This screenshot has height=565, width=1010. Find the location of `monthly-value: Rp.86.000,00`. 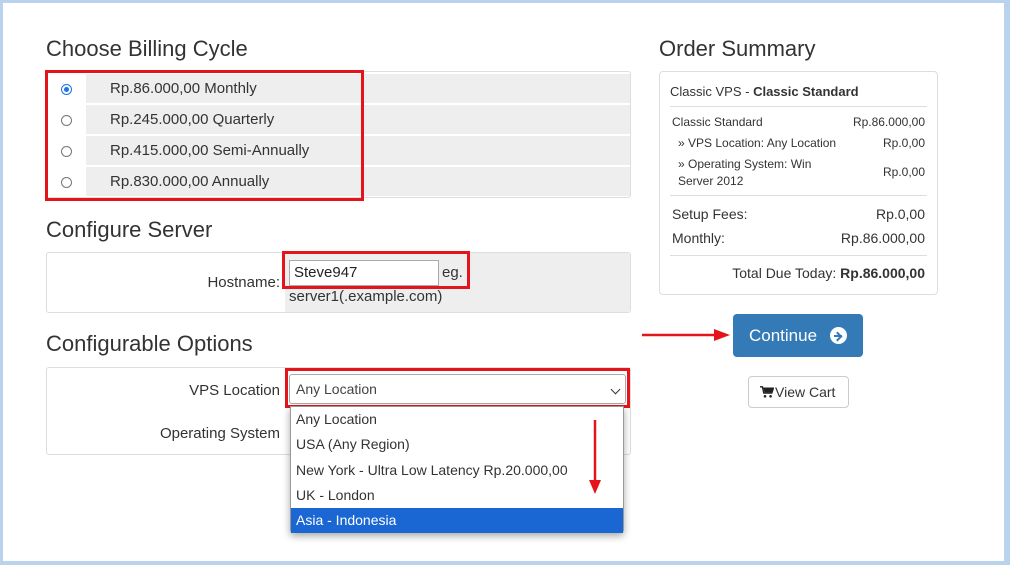

monthly-value: Rp.86.000,00 is located at coordinates (882, 238).